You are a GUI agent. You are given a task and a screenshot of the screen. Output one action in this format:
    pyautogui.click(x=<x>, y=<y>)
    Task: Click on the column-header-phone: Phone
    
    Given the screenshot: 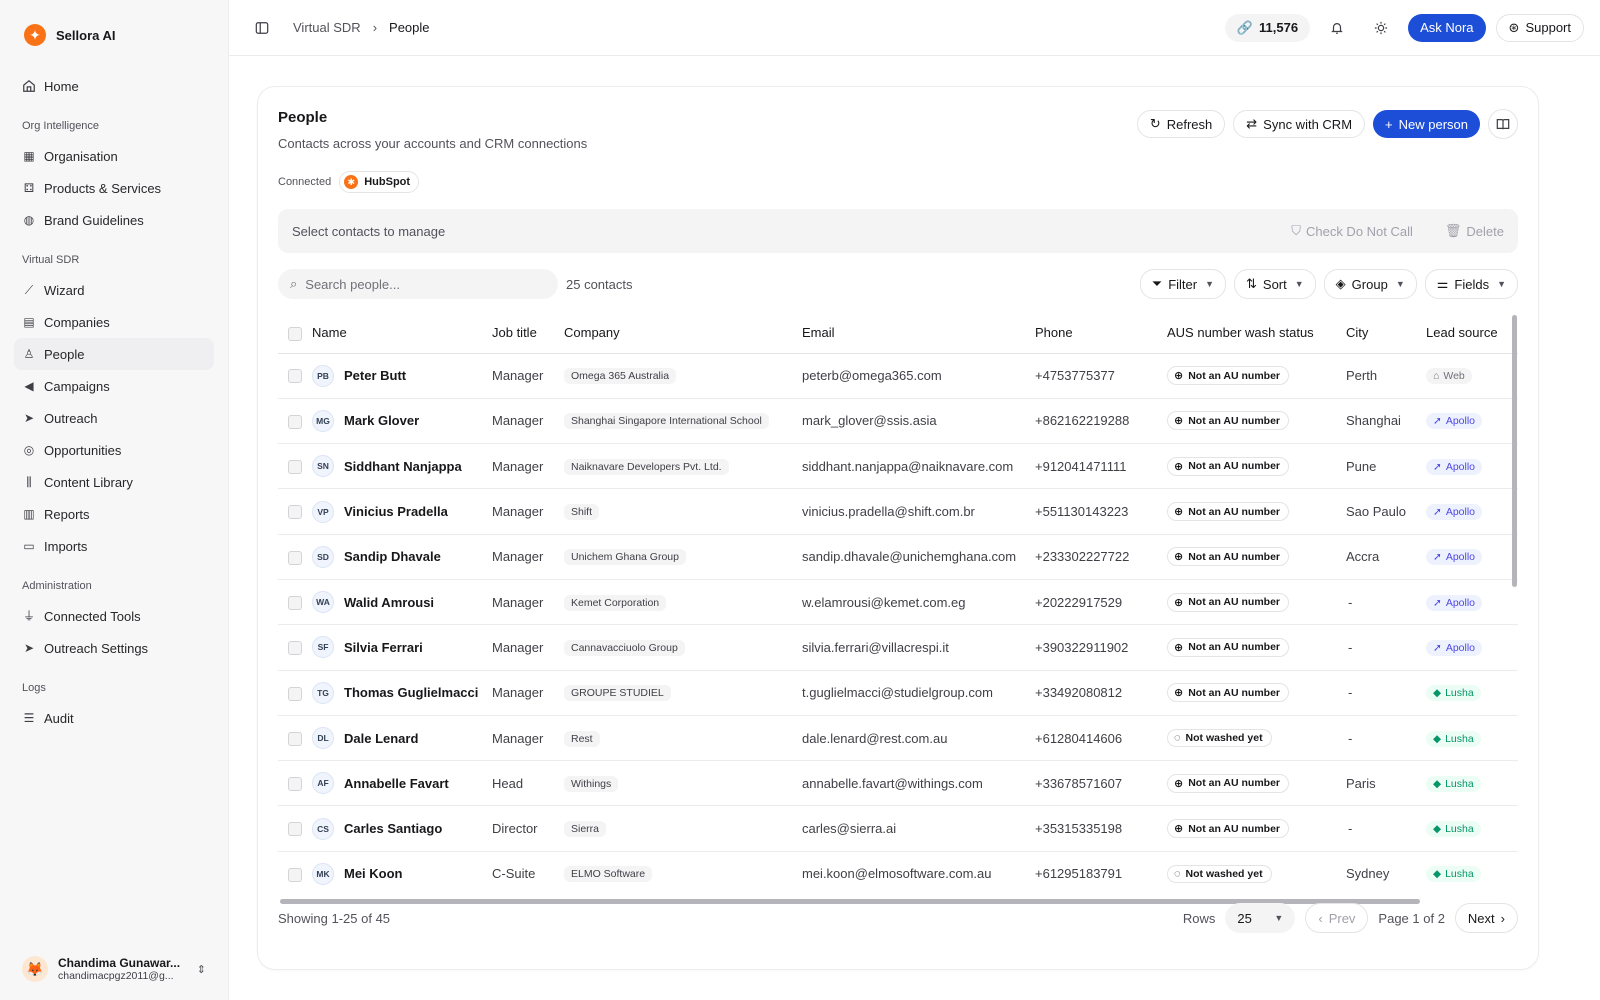 What is the action you would take?
    pyautogui.click(x=1101, y=333)
    